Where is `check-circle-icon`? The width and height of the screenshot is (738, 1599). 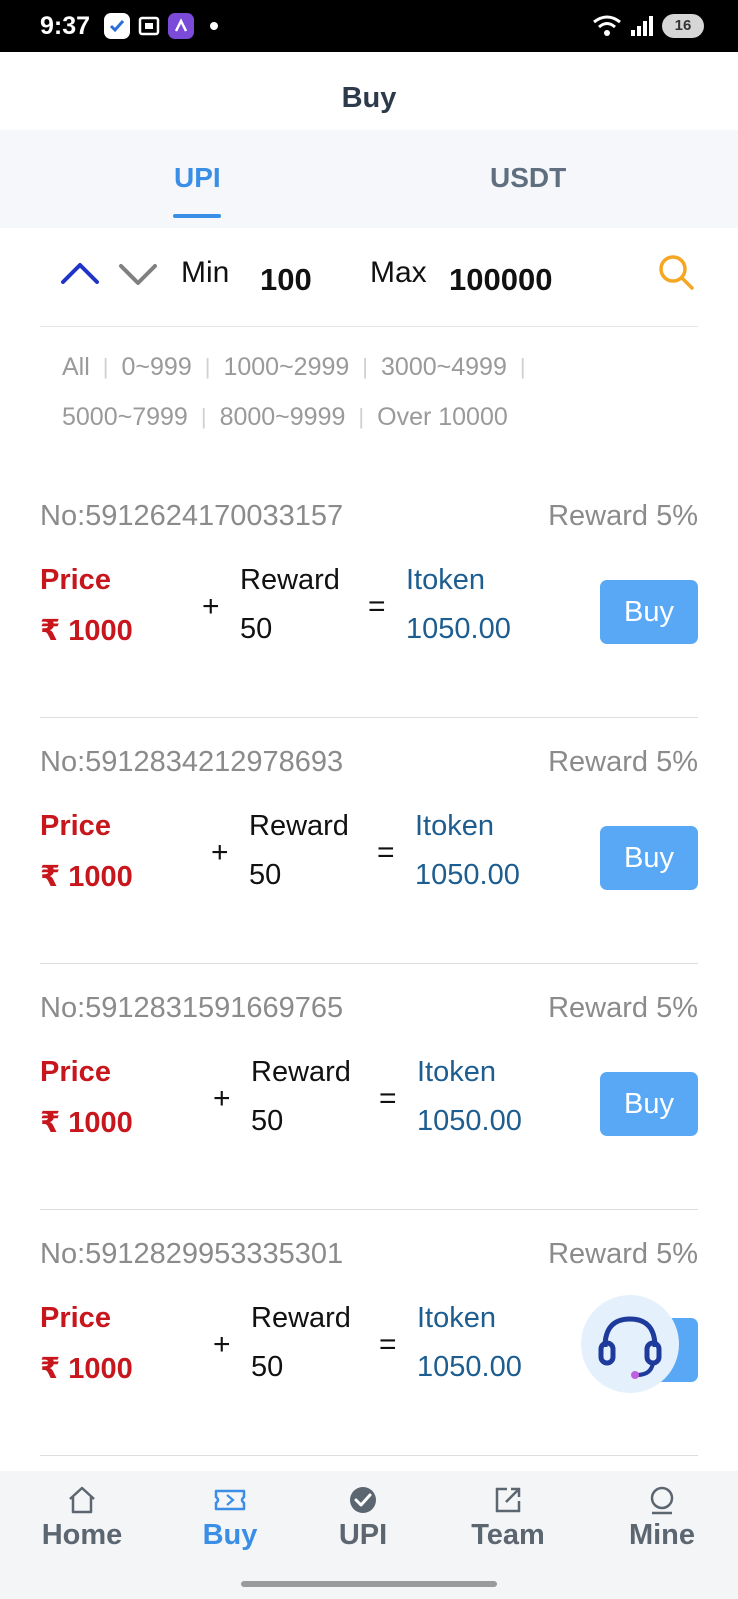 check-circle-icon is located at coordinates (363, 1500).